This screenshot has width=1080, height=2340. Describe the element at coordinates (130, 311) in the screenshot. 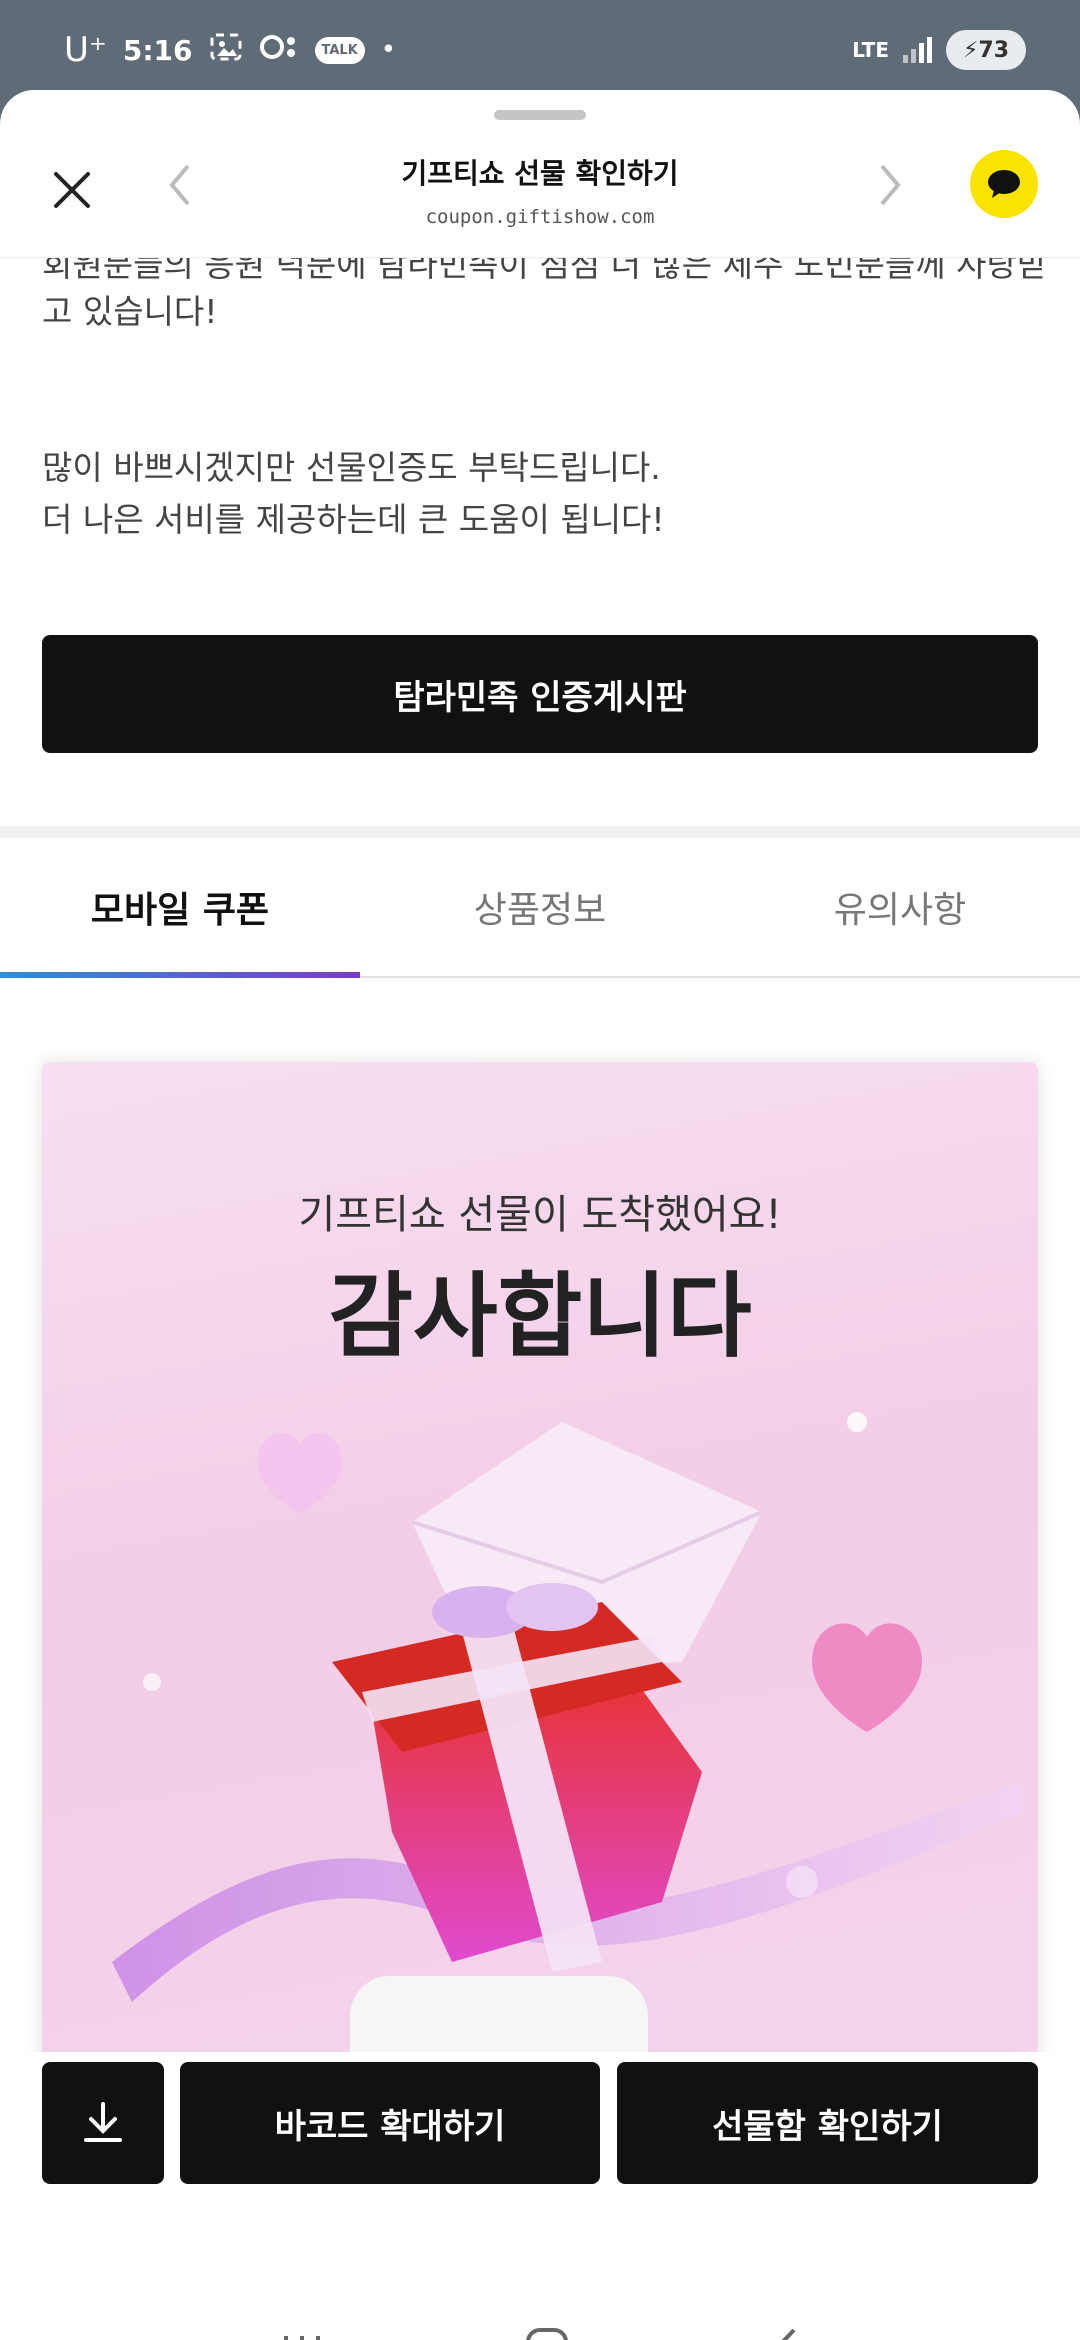

I see `body-text-line: 고 있습니다!` at that location.